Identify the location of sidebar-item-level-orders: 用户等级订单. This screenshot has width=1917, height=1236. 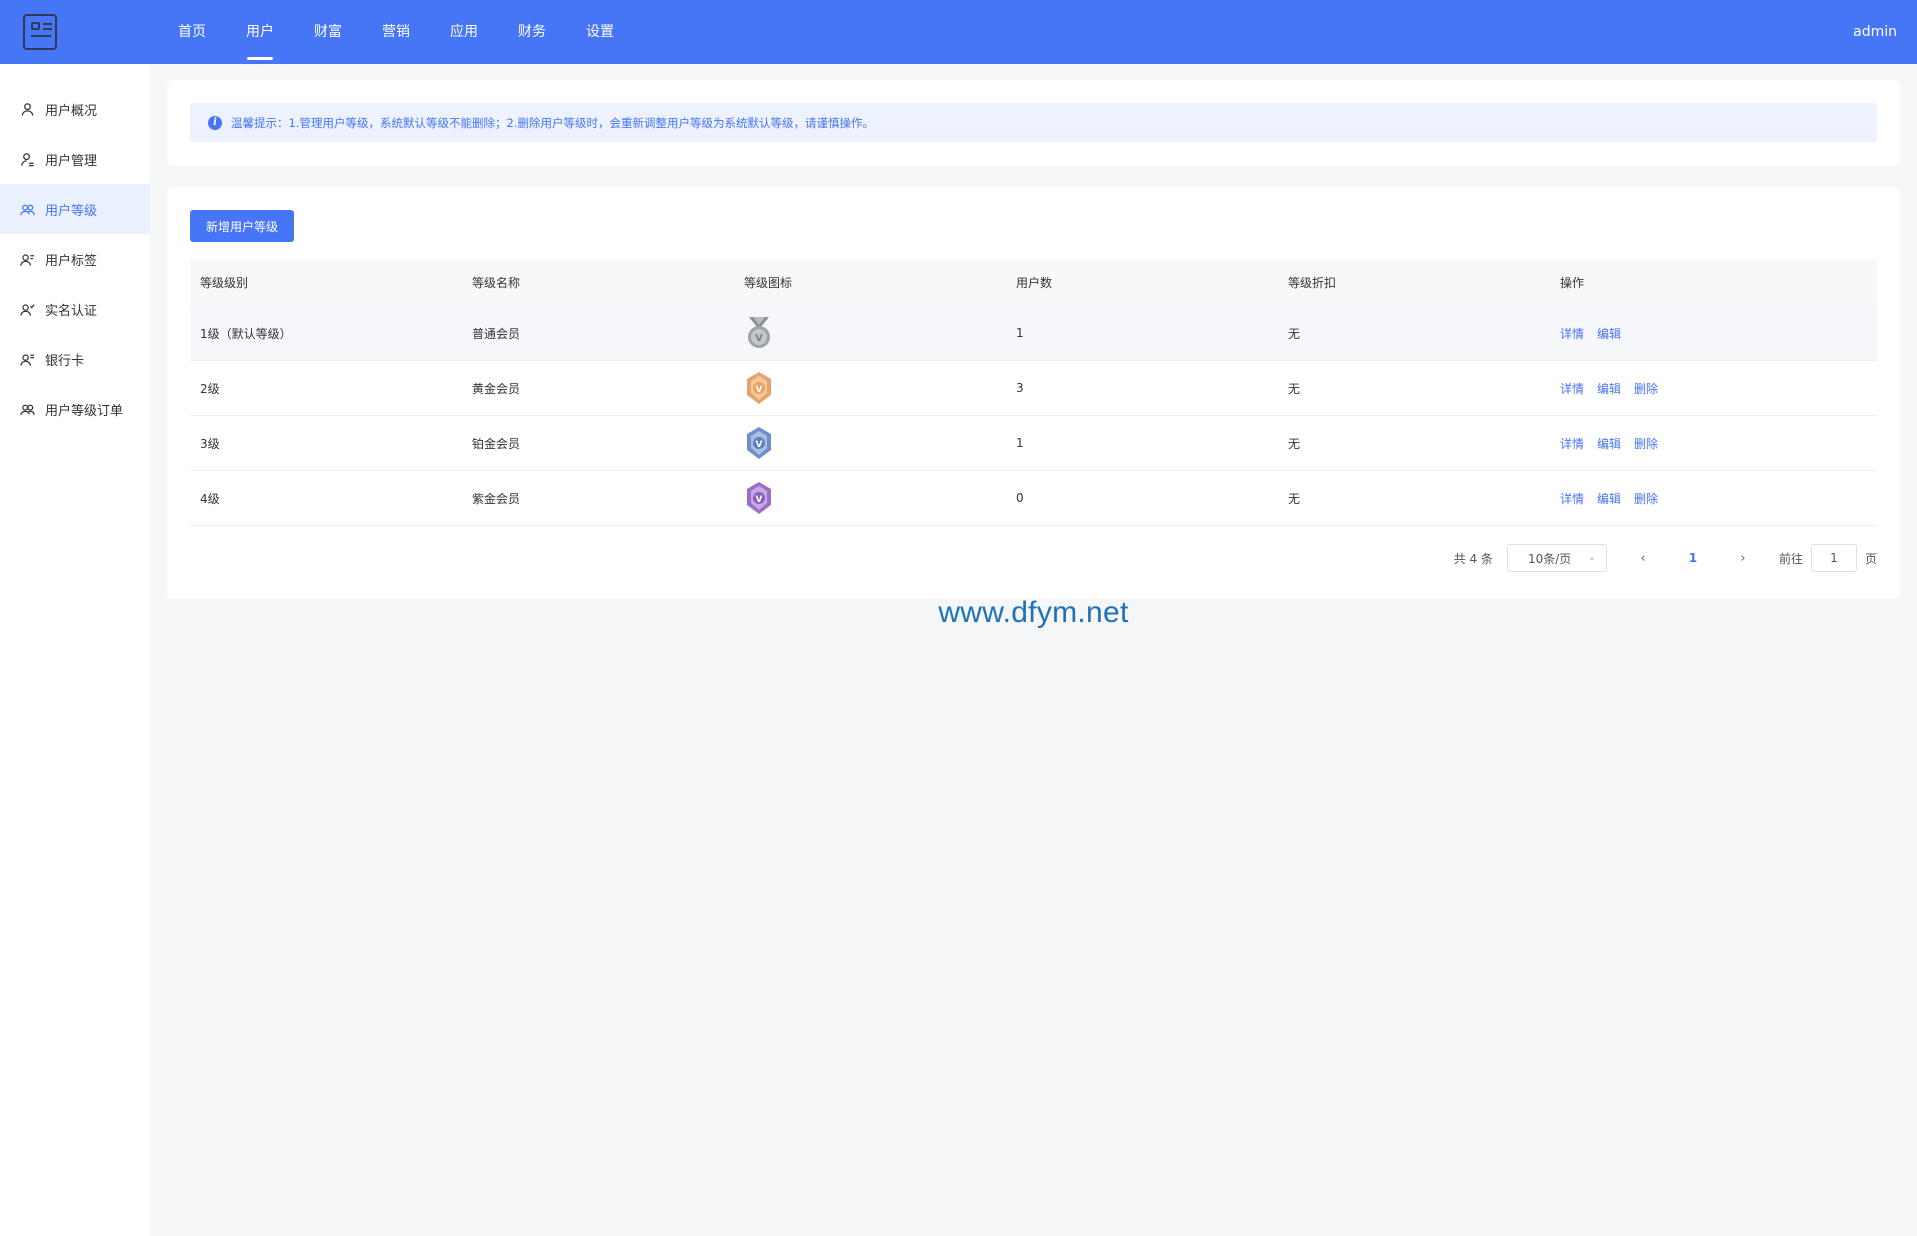
(75, 409).